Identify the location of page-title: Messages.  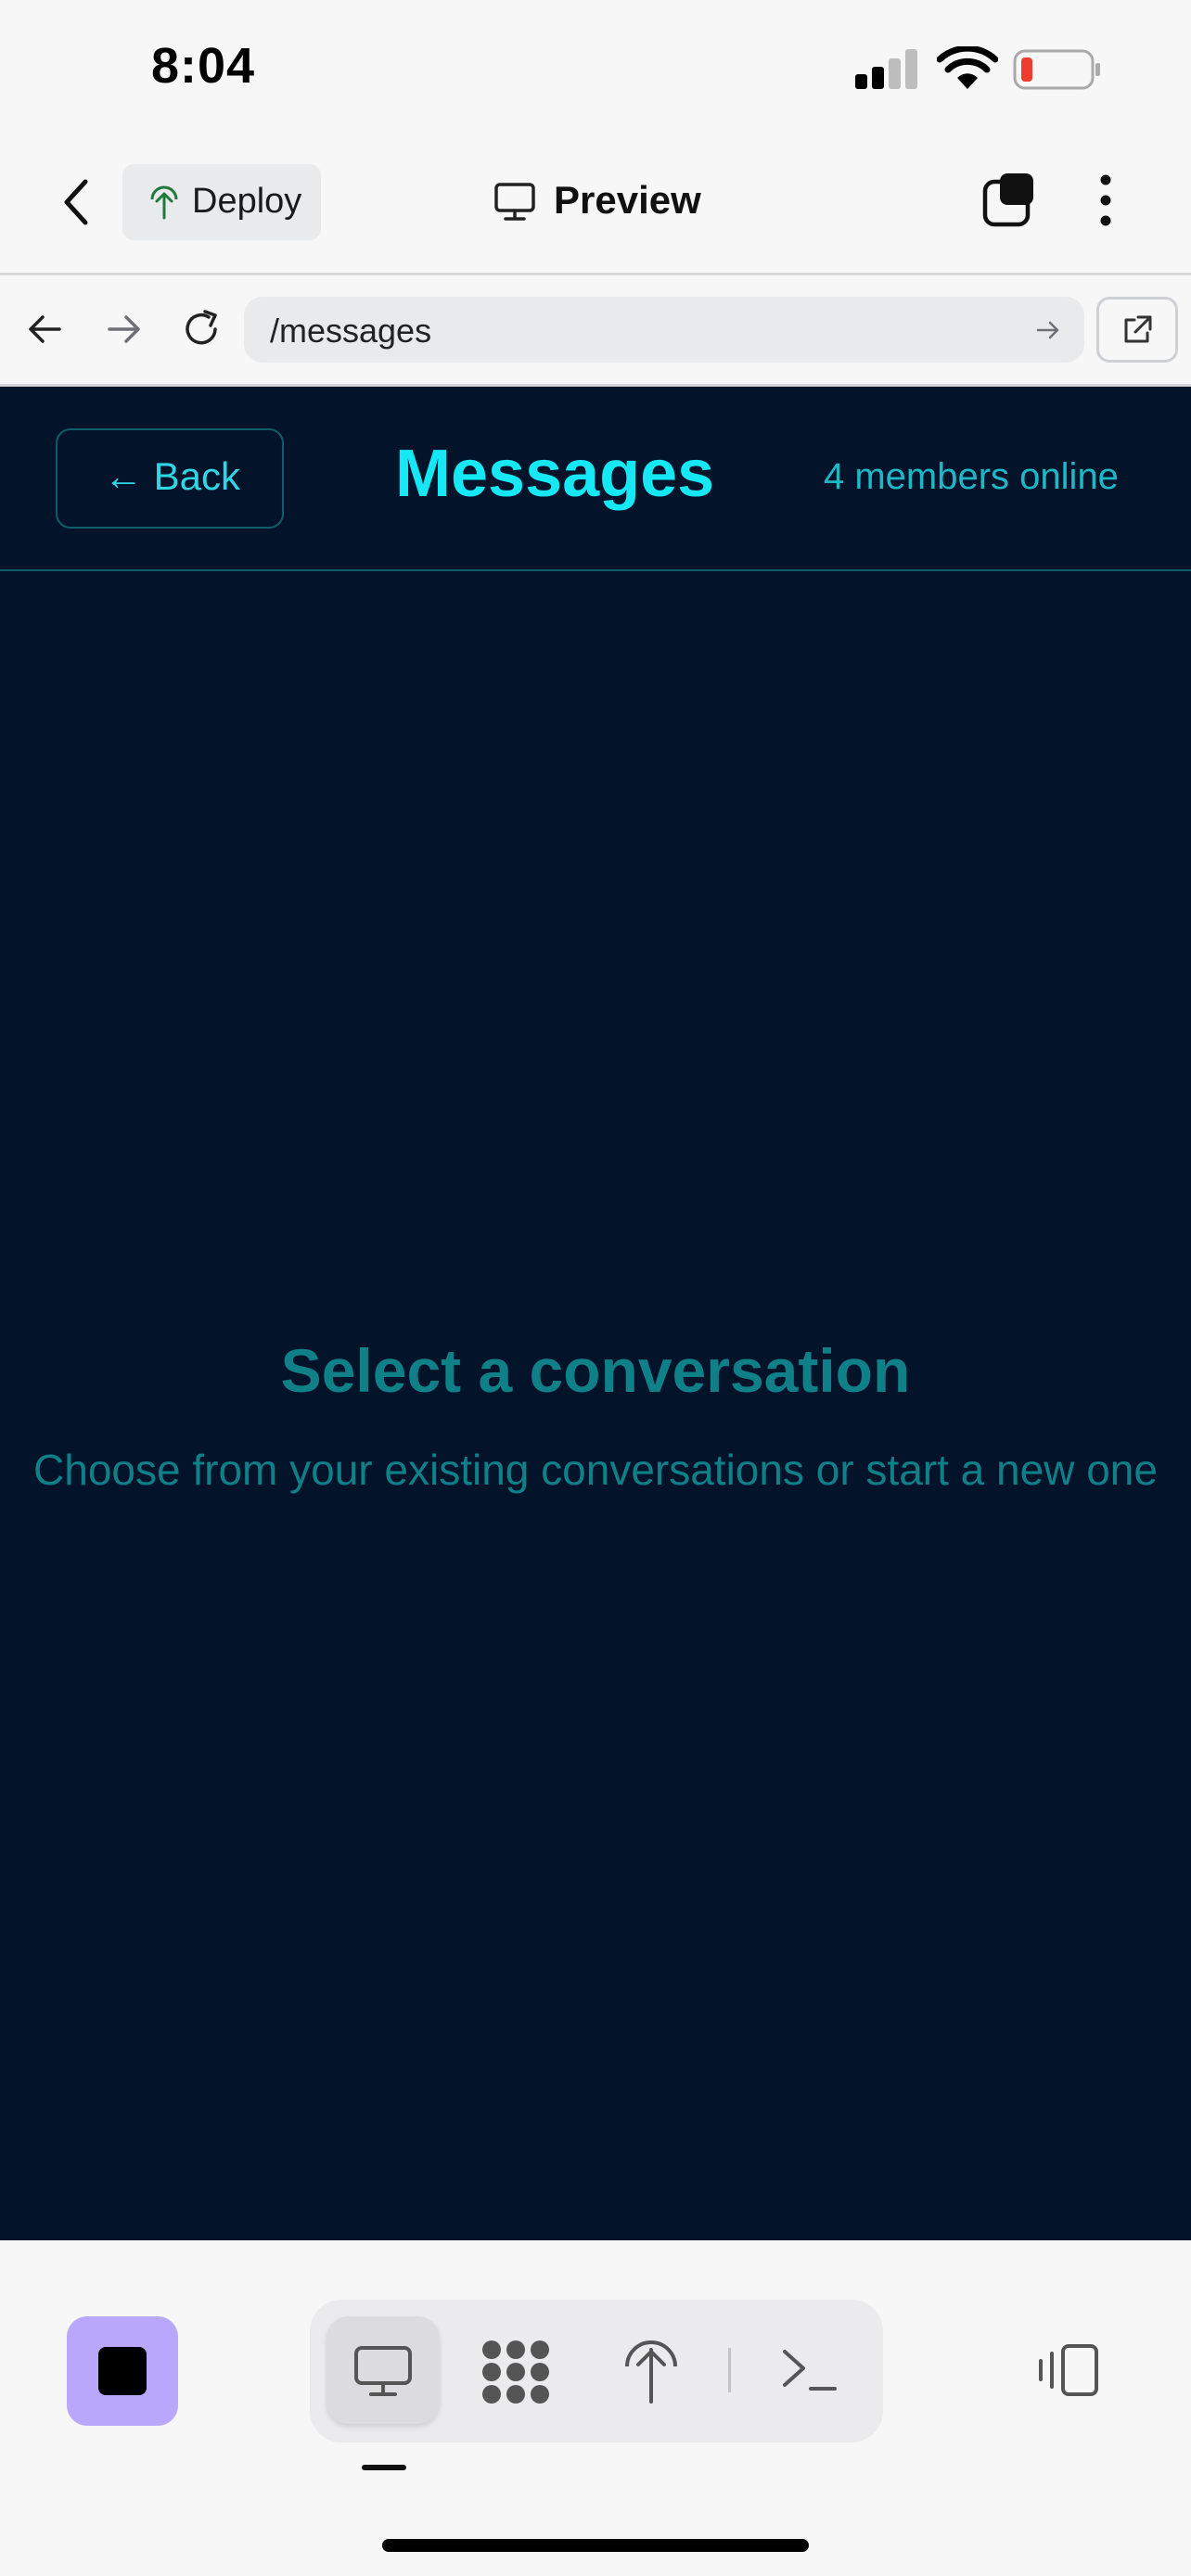
(555, 474).